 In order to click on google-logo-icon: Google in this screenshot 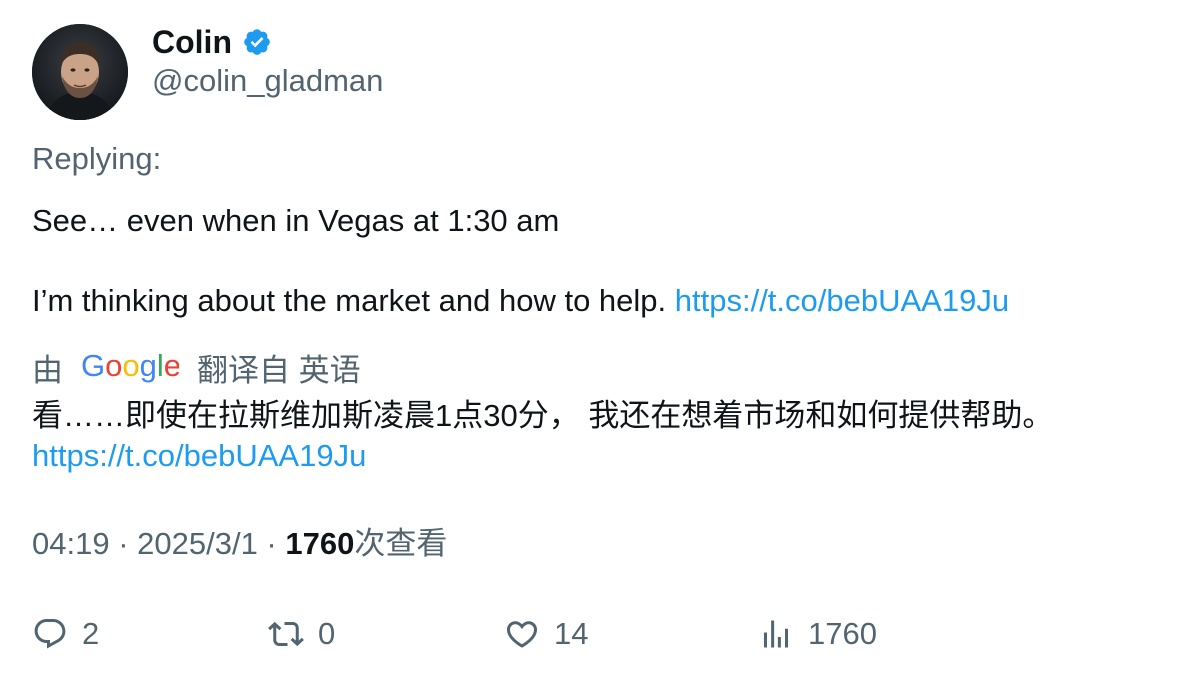, I will do `click(130, 367)`.